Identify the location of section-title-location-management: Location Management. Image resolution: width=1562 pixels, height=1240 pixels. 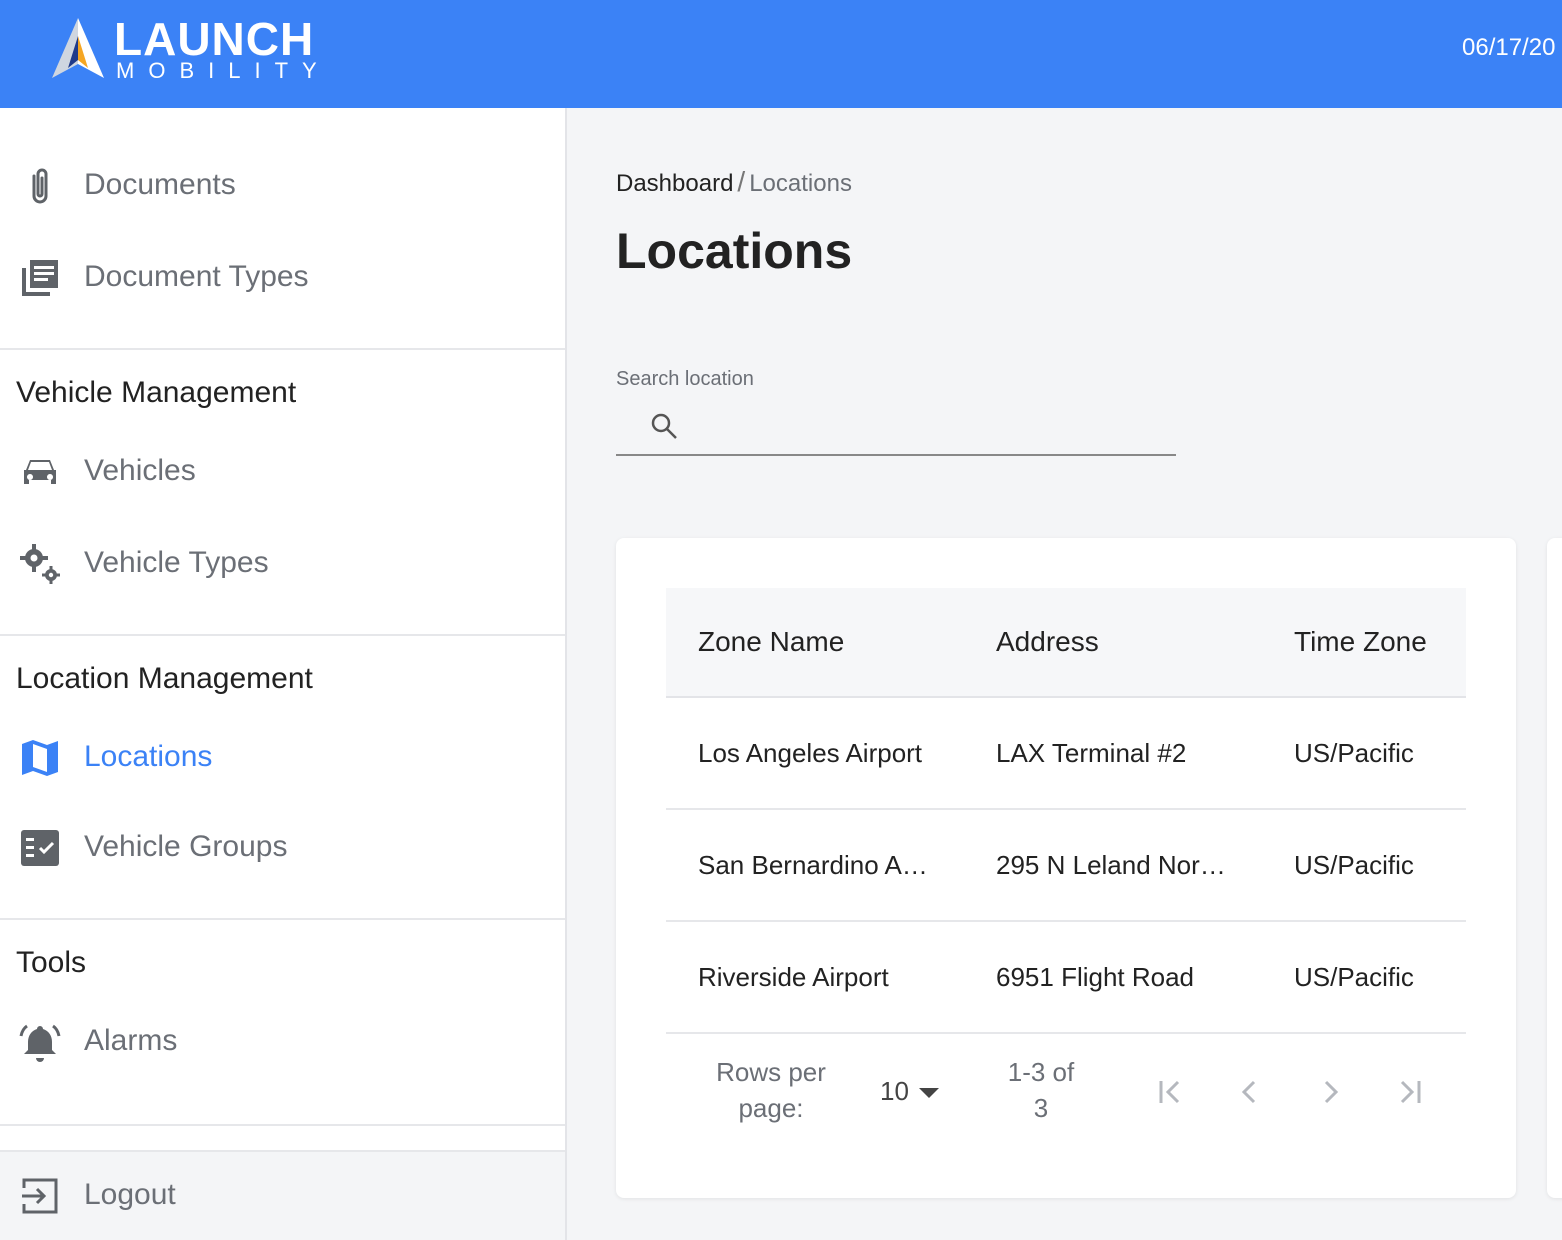
(164, 678).